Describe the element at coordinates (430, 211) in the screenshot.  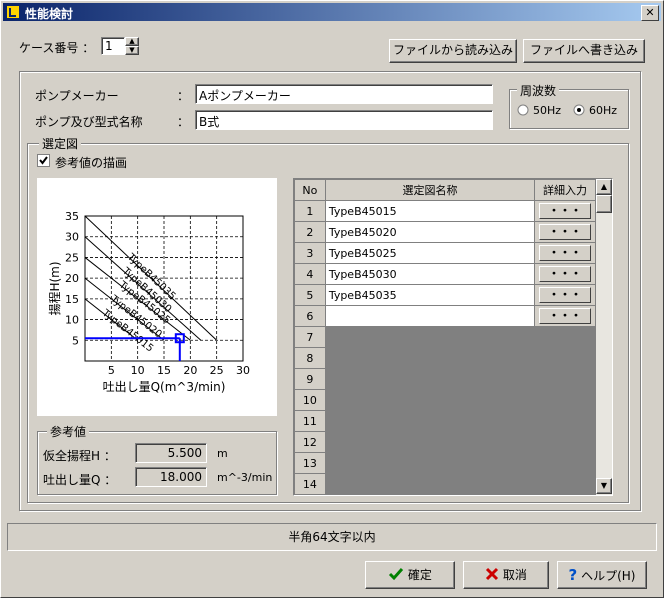
I see `selection-name-cell: TypeB45015` at that location.